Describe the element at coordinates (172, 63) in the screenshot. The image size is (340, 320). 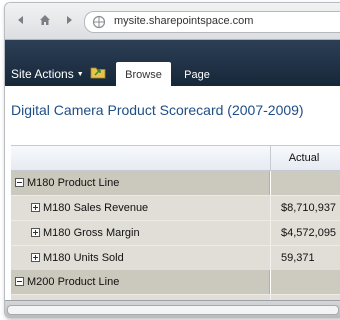
I see `ribbon-bar: Site Actions ▼ Browse Page` at that location.